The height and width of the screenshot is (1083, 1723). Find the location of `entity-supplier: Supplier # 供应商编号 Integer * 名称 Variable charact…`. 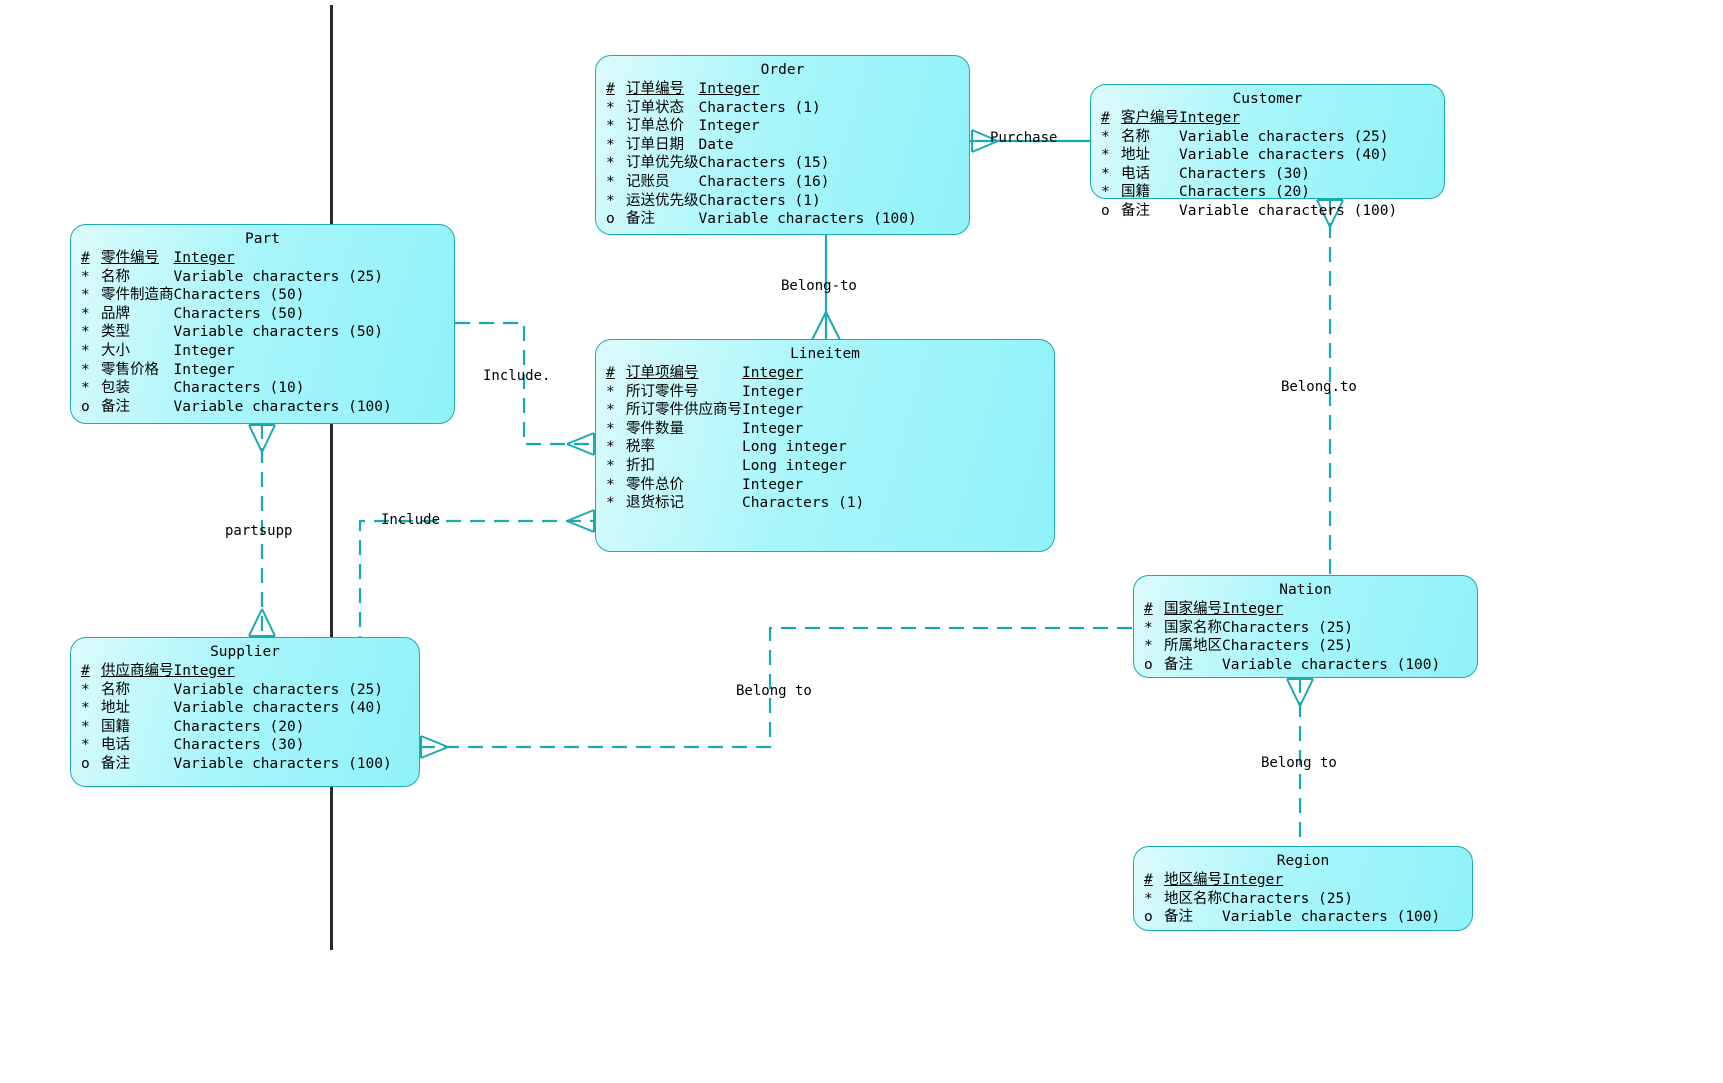

entity-supplier: Supplier # 供应商编号 Integer * 名称 Variable charact… is located at coordinates (245, 712).